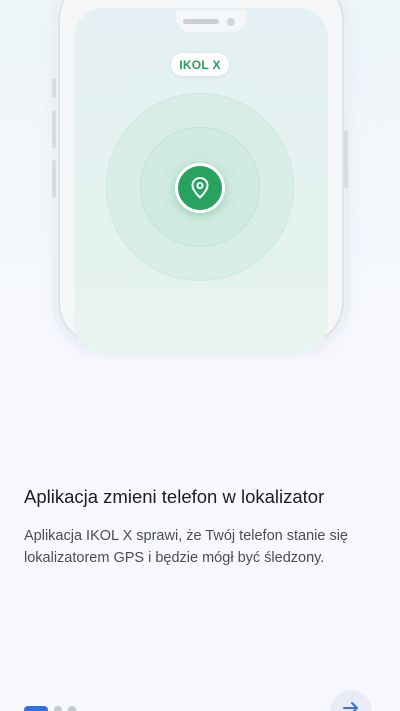 This screenshot has width=400, height=711. Describe the element at coordinates (201, 21) in the screenshot. I see `phone-speaker` at that location.